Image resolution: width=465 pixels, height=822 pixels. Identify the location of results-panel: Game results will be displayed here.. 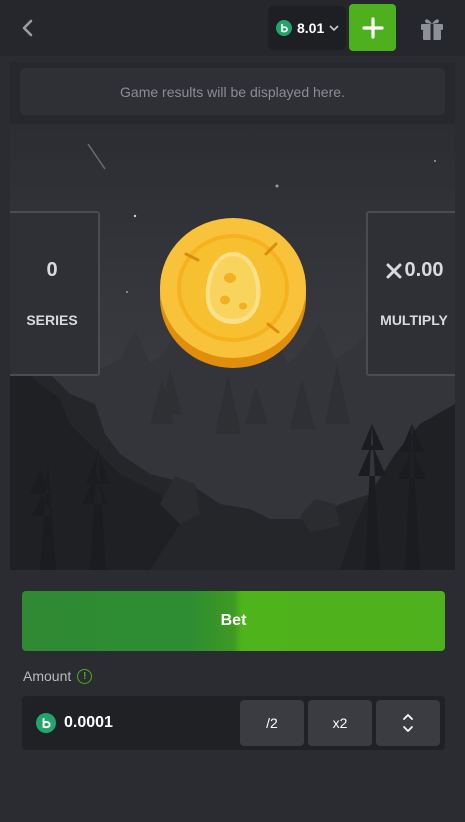
(232, 93).